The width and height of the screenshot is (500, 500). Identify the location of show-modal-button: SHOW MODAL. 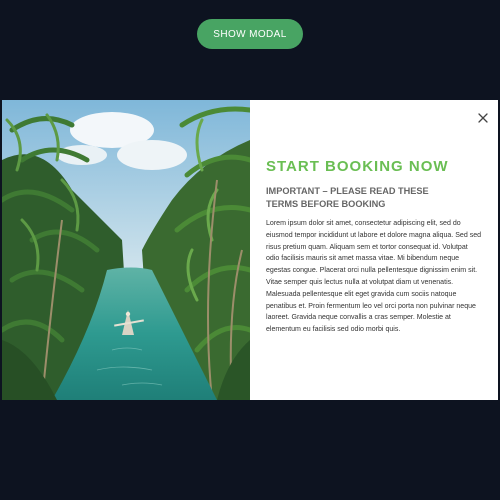
(250, 34).